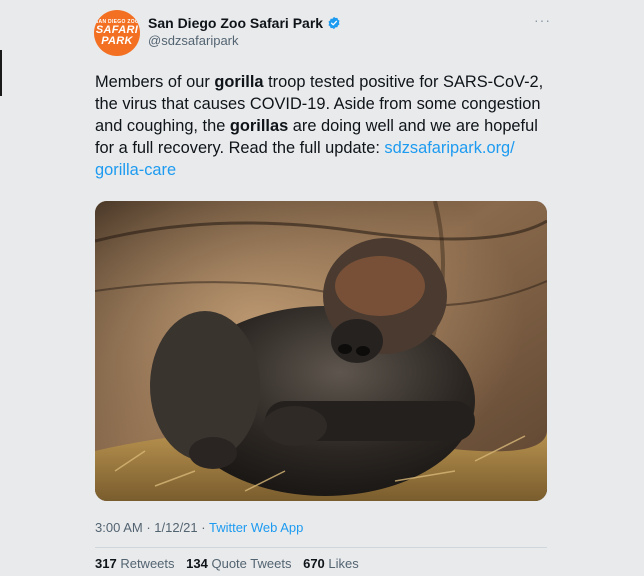  What do you see at coordinates (117, 33) in the screenshot?
I see `avatar: SAN DIEGO ZOO SAFARI PARK` at bounding box center [117, 33].